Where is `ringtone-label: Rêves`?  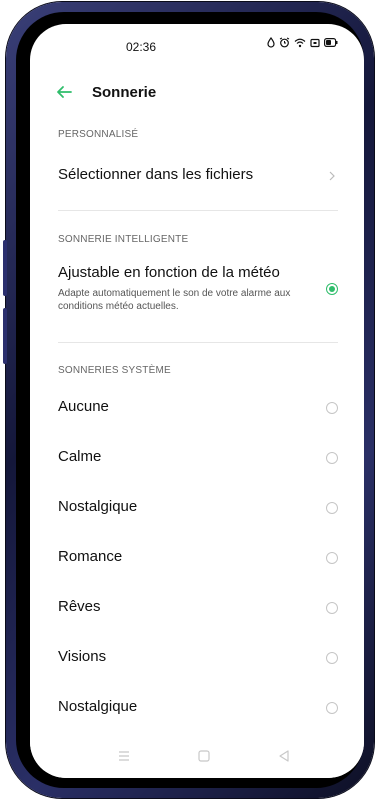 ringtone-label: Rêves is located at coordinates (79, 606).